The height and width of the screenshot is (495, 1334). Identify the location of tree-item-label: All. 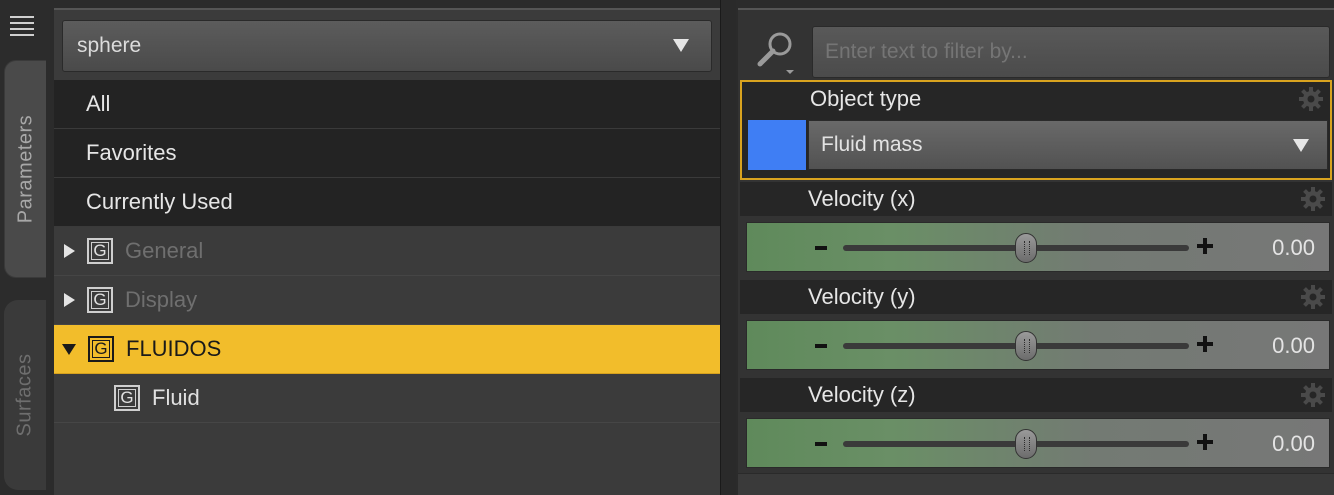
(98, 103).